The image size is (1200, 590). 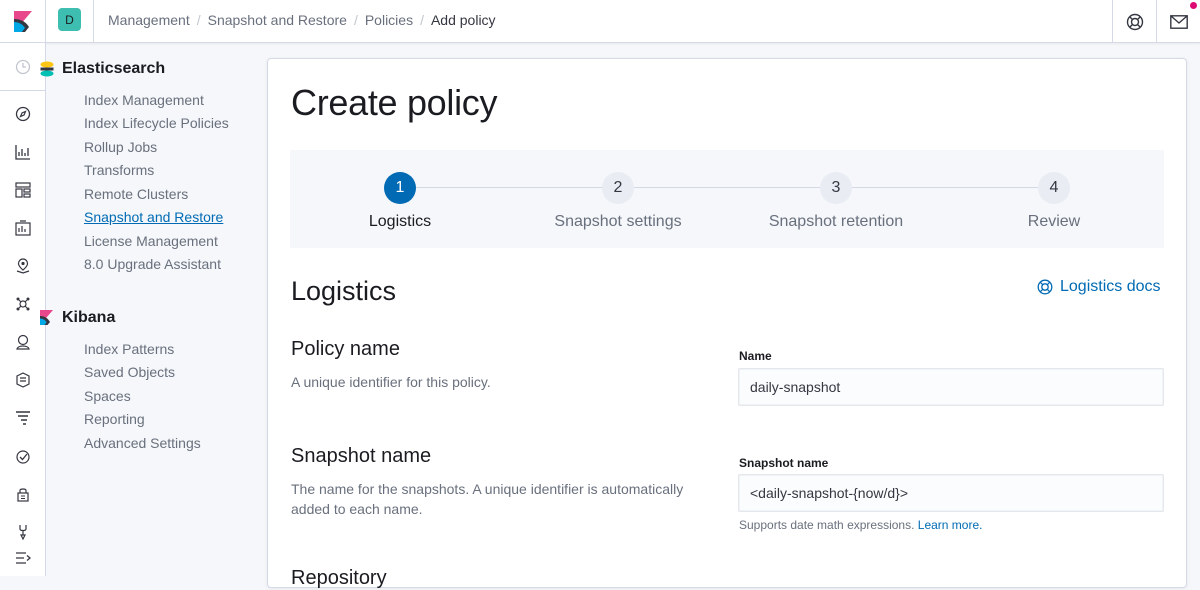 I want to click on logs-icon, so click(x=23, y=380).